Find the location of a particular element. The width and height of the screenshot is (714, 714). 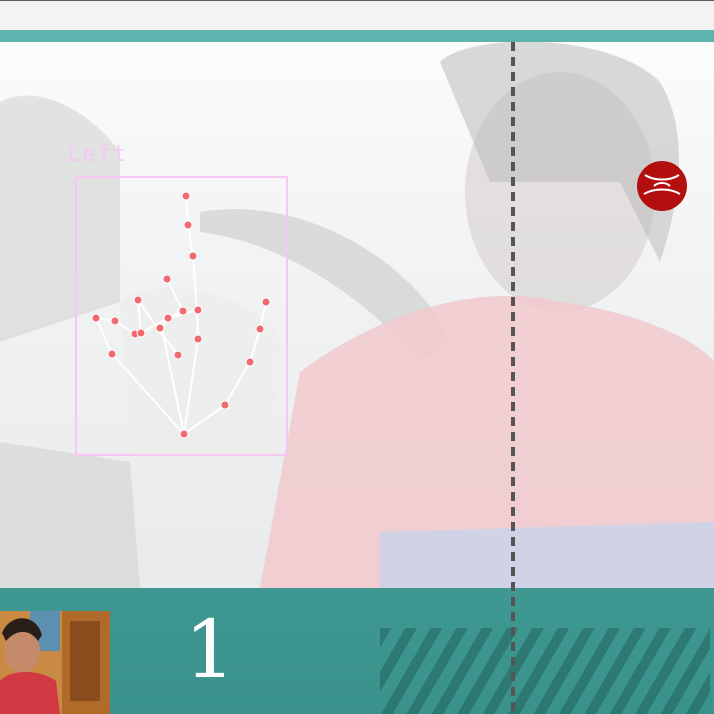

landmark-points is located at coordinates (181, 315).